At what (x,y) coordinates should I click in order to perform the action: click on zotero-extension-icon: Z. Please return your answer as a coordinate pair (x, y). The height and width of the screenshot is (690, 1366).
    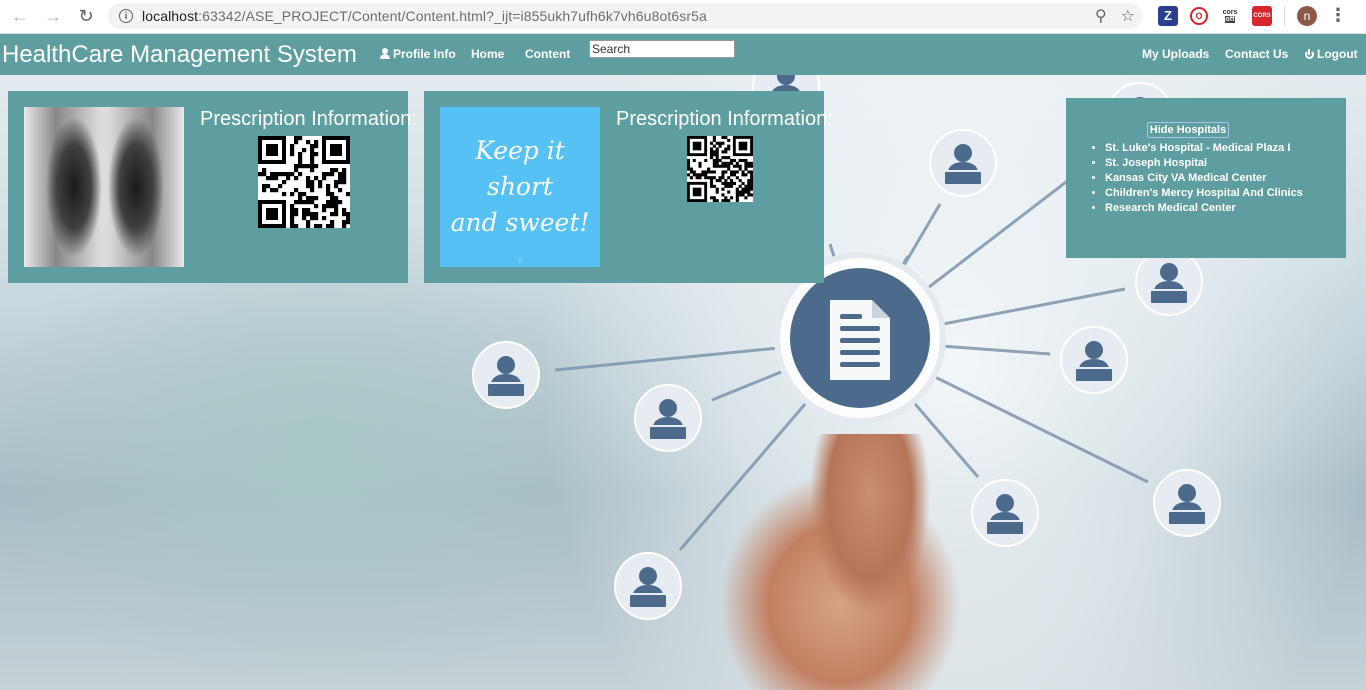
    Looking at the image, I should click on (1168, 15).